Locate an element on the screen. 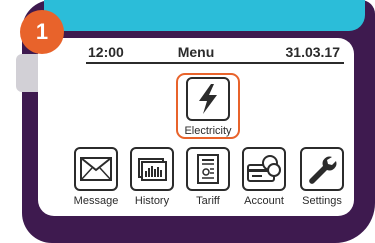 This screenshot has height=243, width=375. envelope-icon is located at coordinates (96, 169).